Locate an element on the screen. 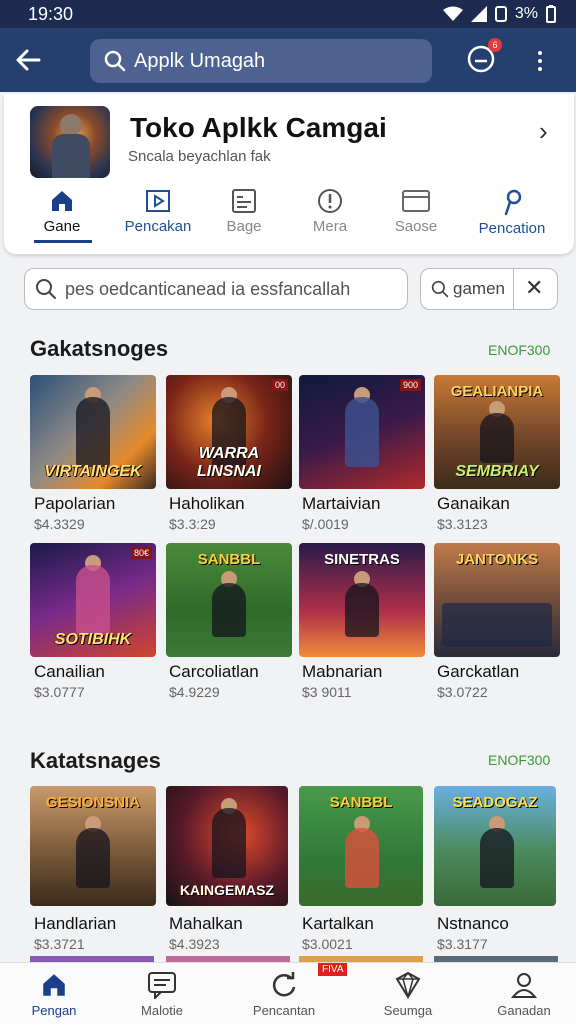 The height and width of the screenshot is (1024, 576). store-title: Toko Aplkk Camgai is located at coordinates (258, 127).